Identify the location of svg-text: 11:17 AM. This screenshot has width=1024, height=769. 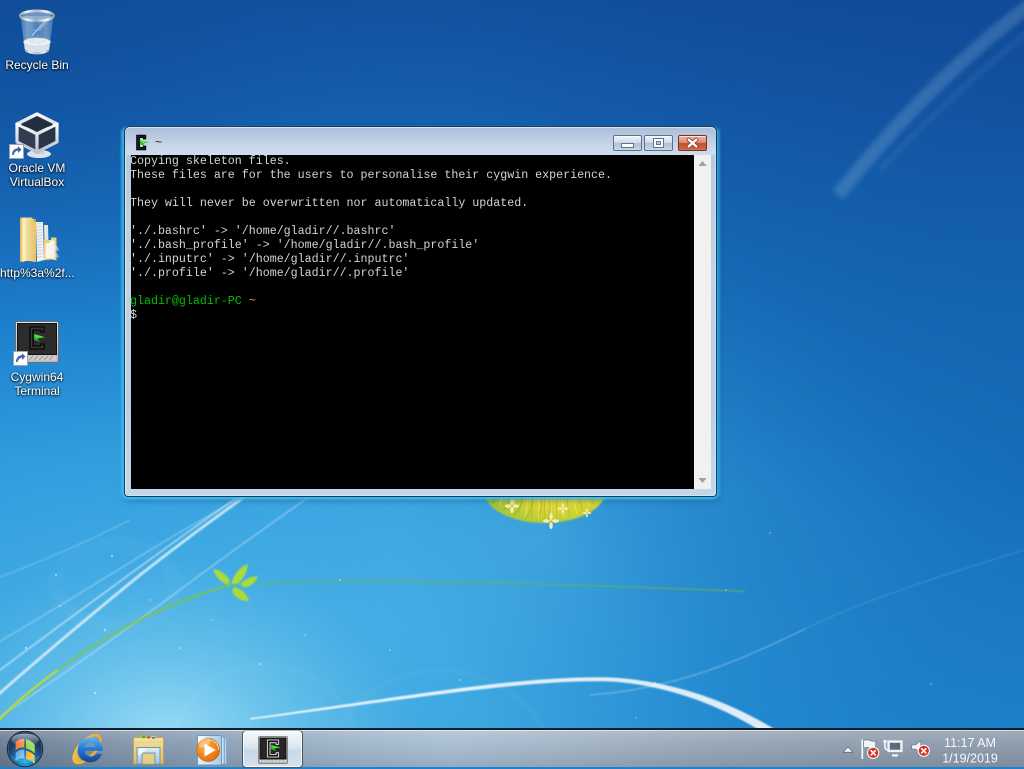
(970, 743).